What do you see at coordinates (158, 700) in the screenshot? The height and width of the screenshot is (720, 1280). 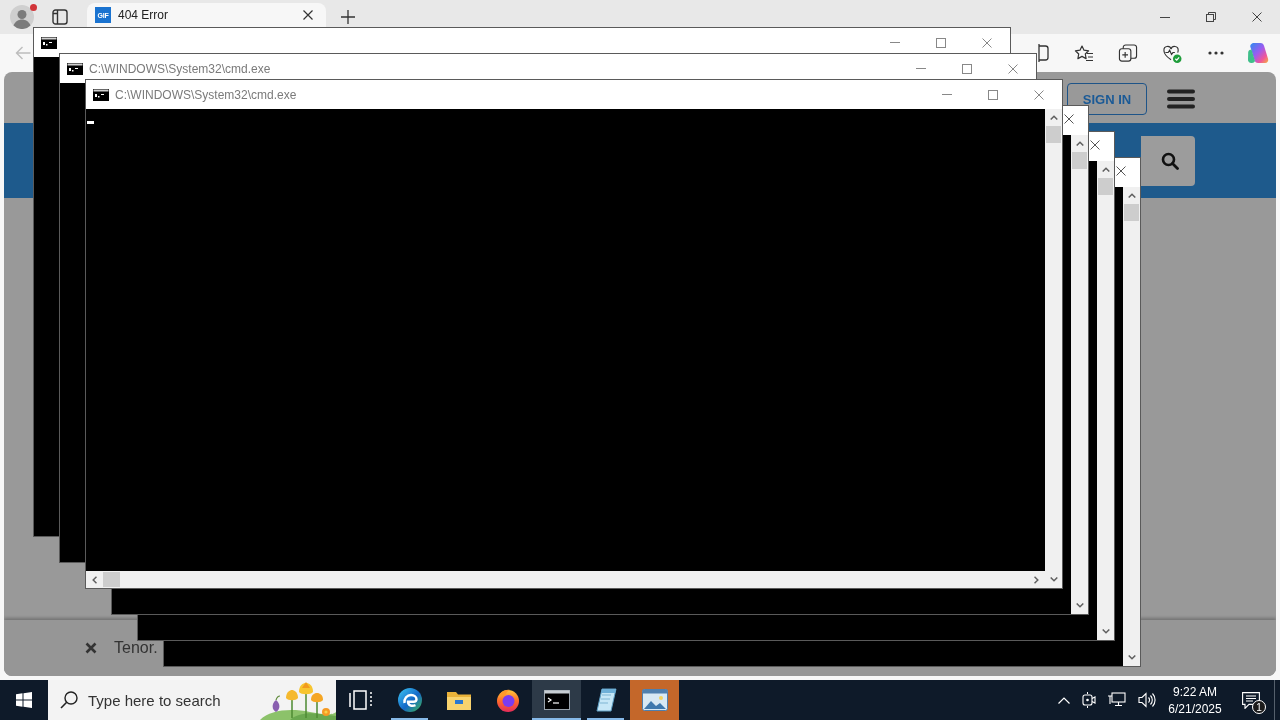 I see `search-field: Type here to search` at bounding box center [158, 700].